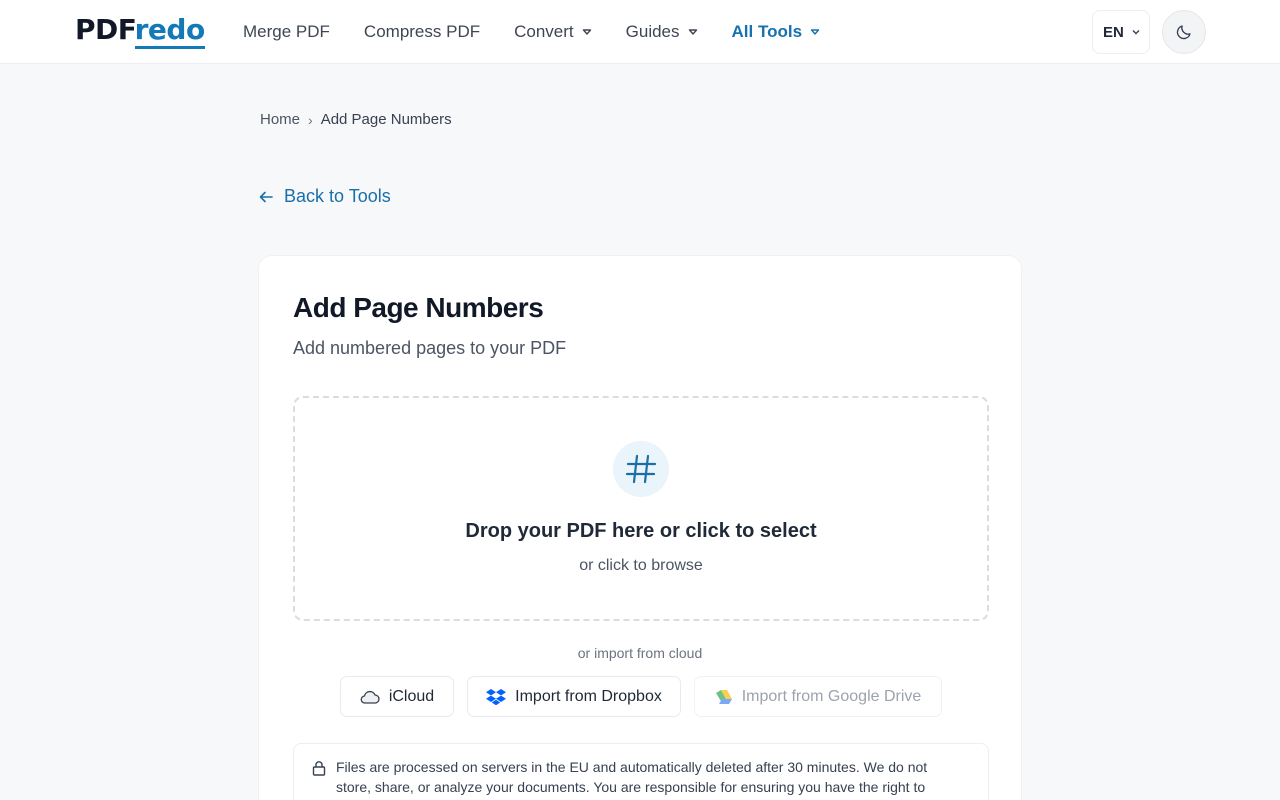 Image resolution: width=1280 pixels, height=800 pixels. I want to click on moon-icon, so click(1183, 32).